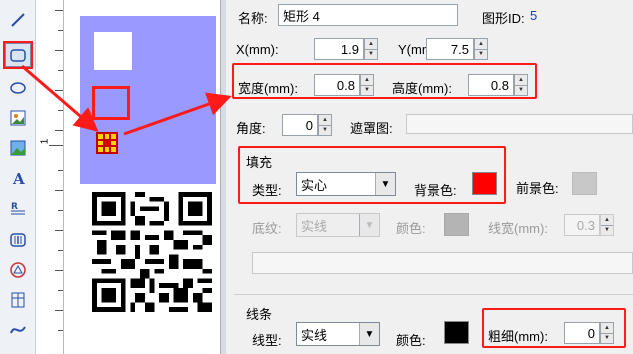 The height and width of the screenshot is (354, 633). I want to click on texture-label: 底纹:, so click(267, 228).